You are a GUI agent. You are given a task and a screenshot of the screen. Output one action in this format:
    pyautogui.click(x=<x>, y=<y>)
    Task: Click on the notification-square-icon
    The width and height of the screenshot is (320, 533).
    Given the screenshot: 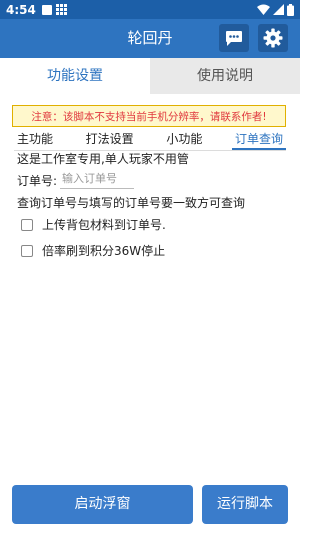 What is the action you would take?
    pyautogui.click(x=46, y=9)
    